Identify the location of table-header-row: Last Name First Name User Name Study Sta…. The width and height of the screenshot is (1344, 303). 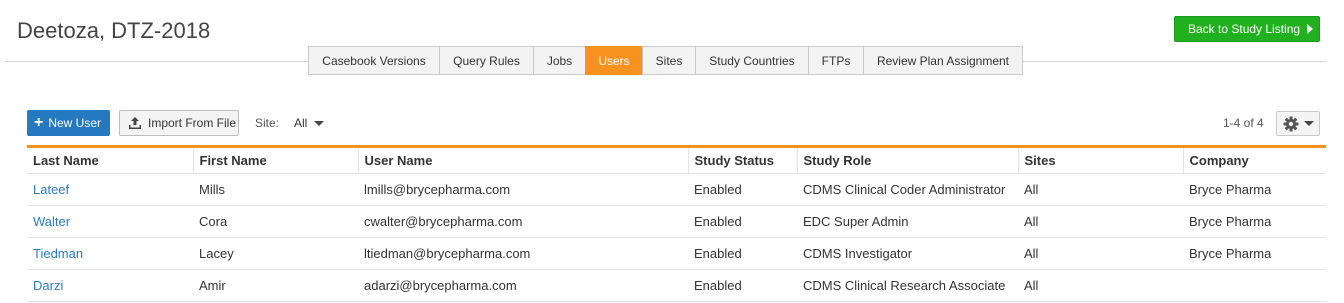
(676, 161).